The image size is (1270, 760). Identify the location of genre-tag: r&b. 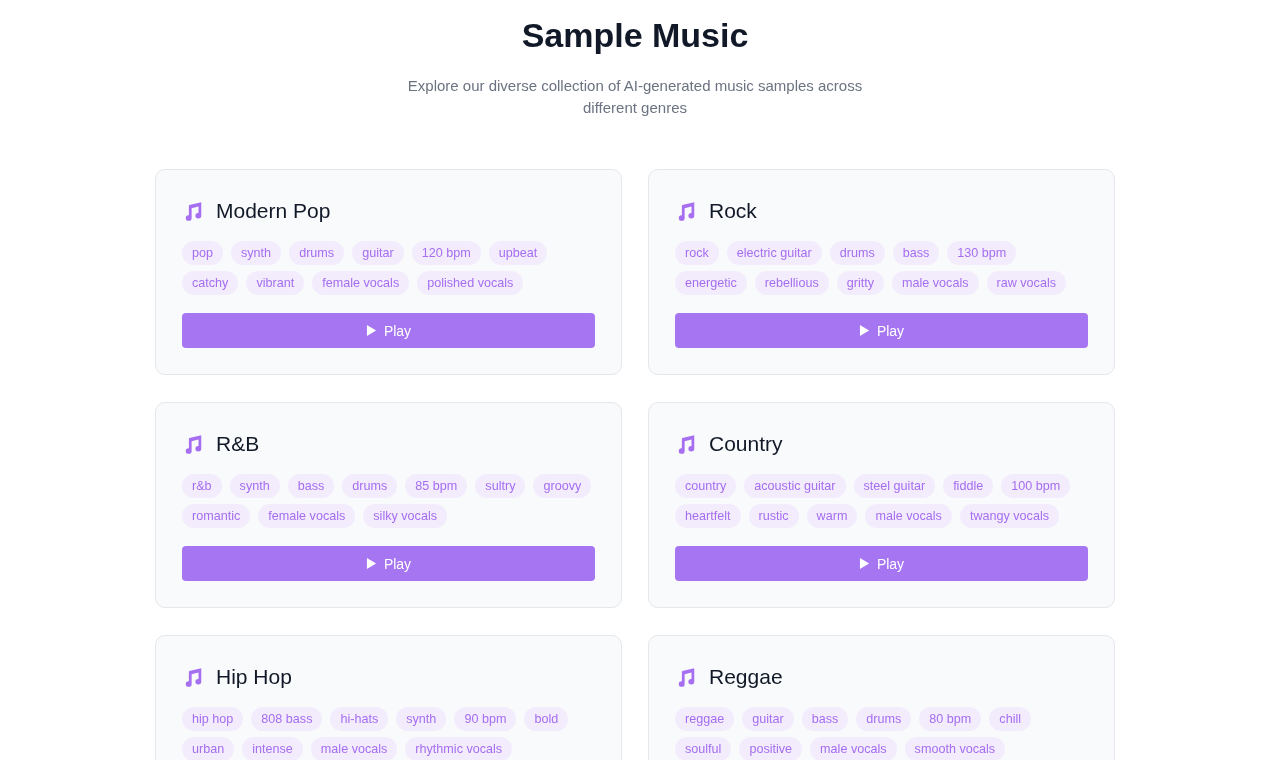
(202, 486).